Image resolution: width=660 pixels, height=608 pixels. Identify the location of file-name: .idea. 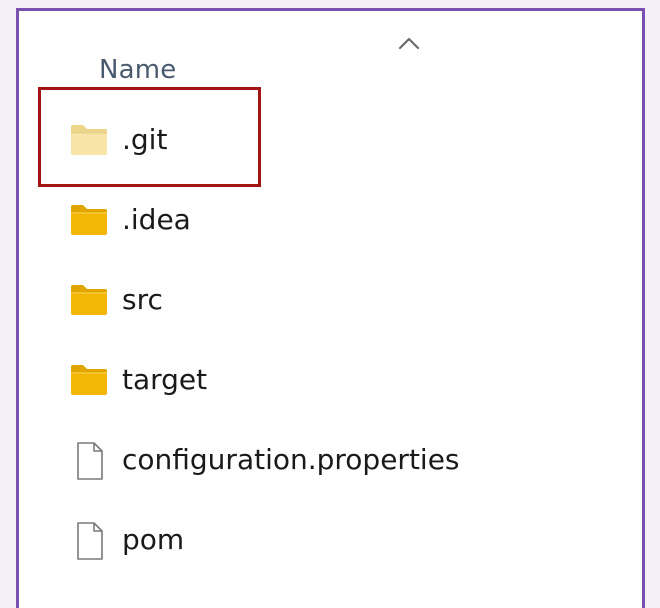
(156, 219).